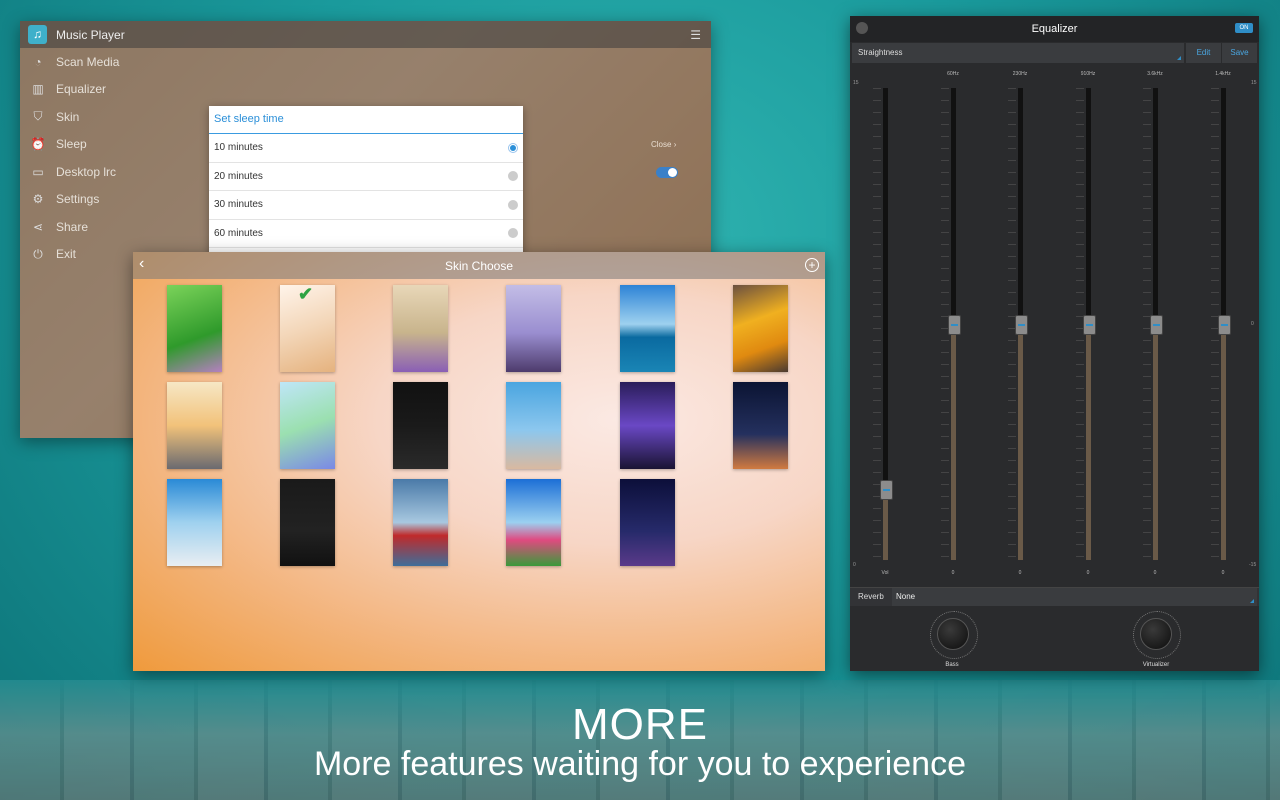  Describe the element at coordinates (38, 144) in the screenshot. I see `alarm-icon: ⏰` at that location.